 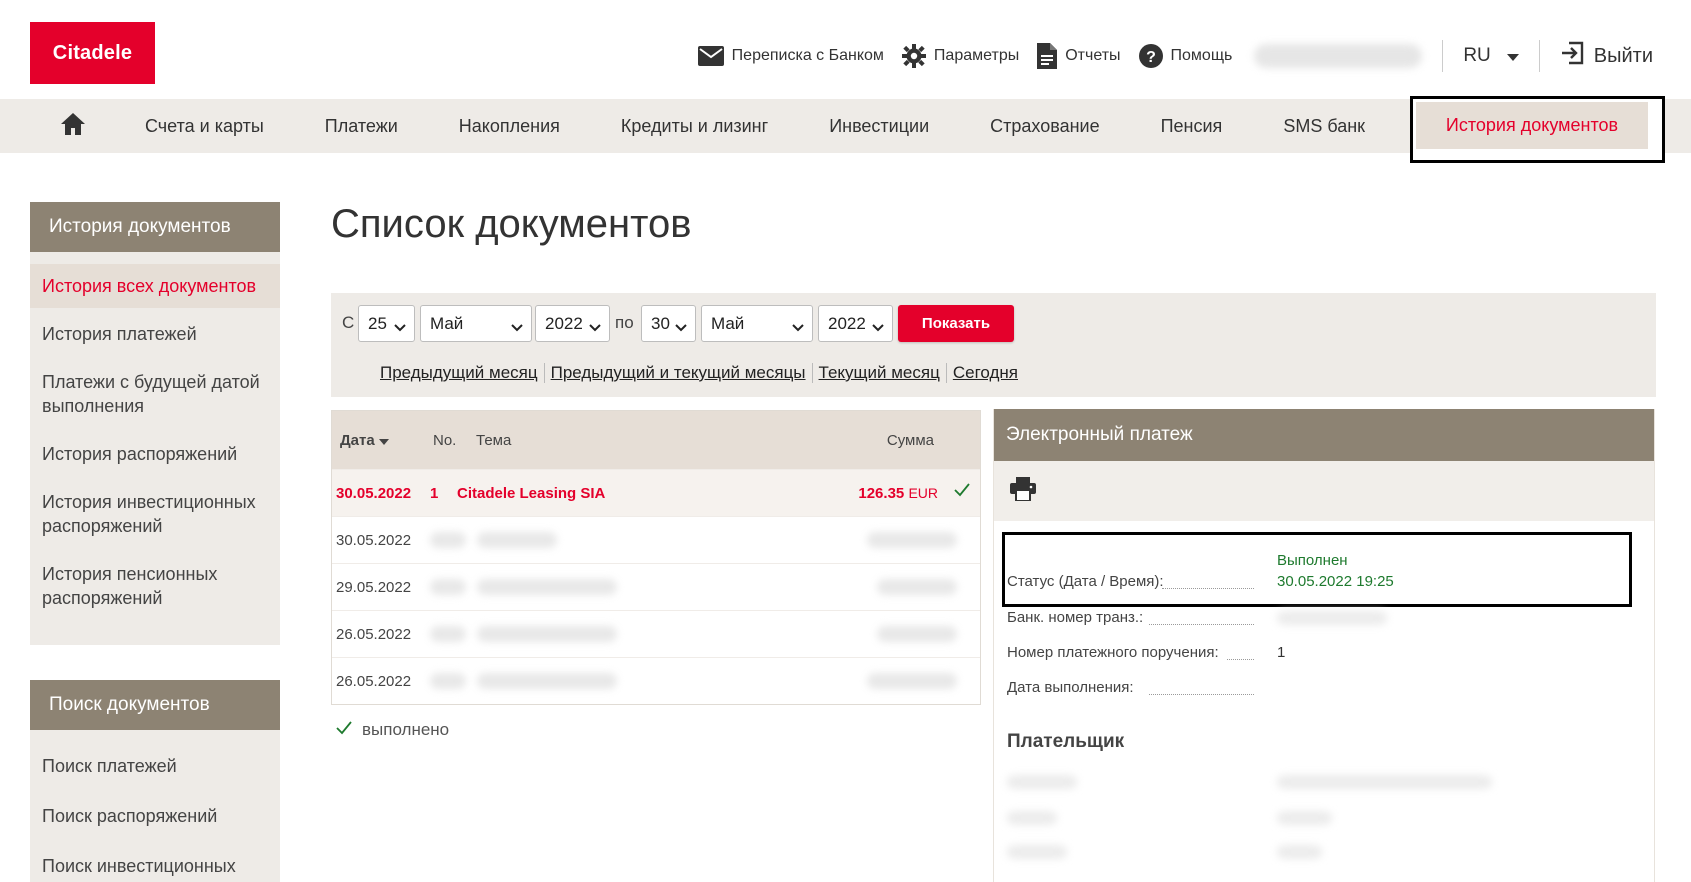 I want to click on help-link: ? Помощь, so click(x=1185, y=56).